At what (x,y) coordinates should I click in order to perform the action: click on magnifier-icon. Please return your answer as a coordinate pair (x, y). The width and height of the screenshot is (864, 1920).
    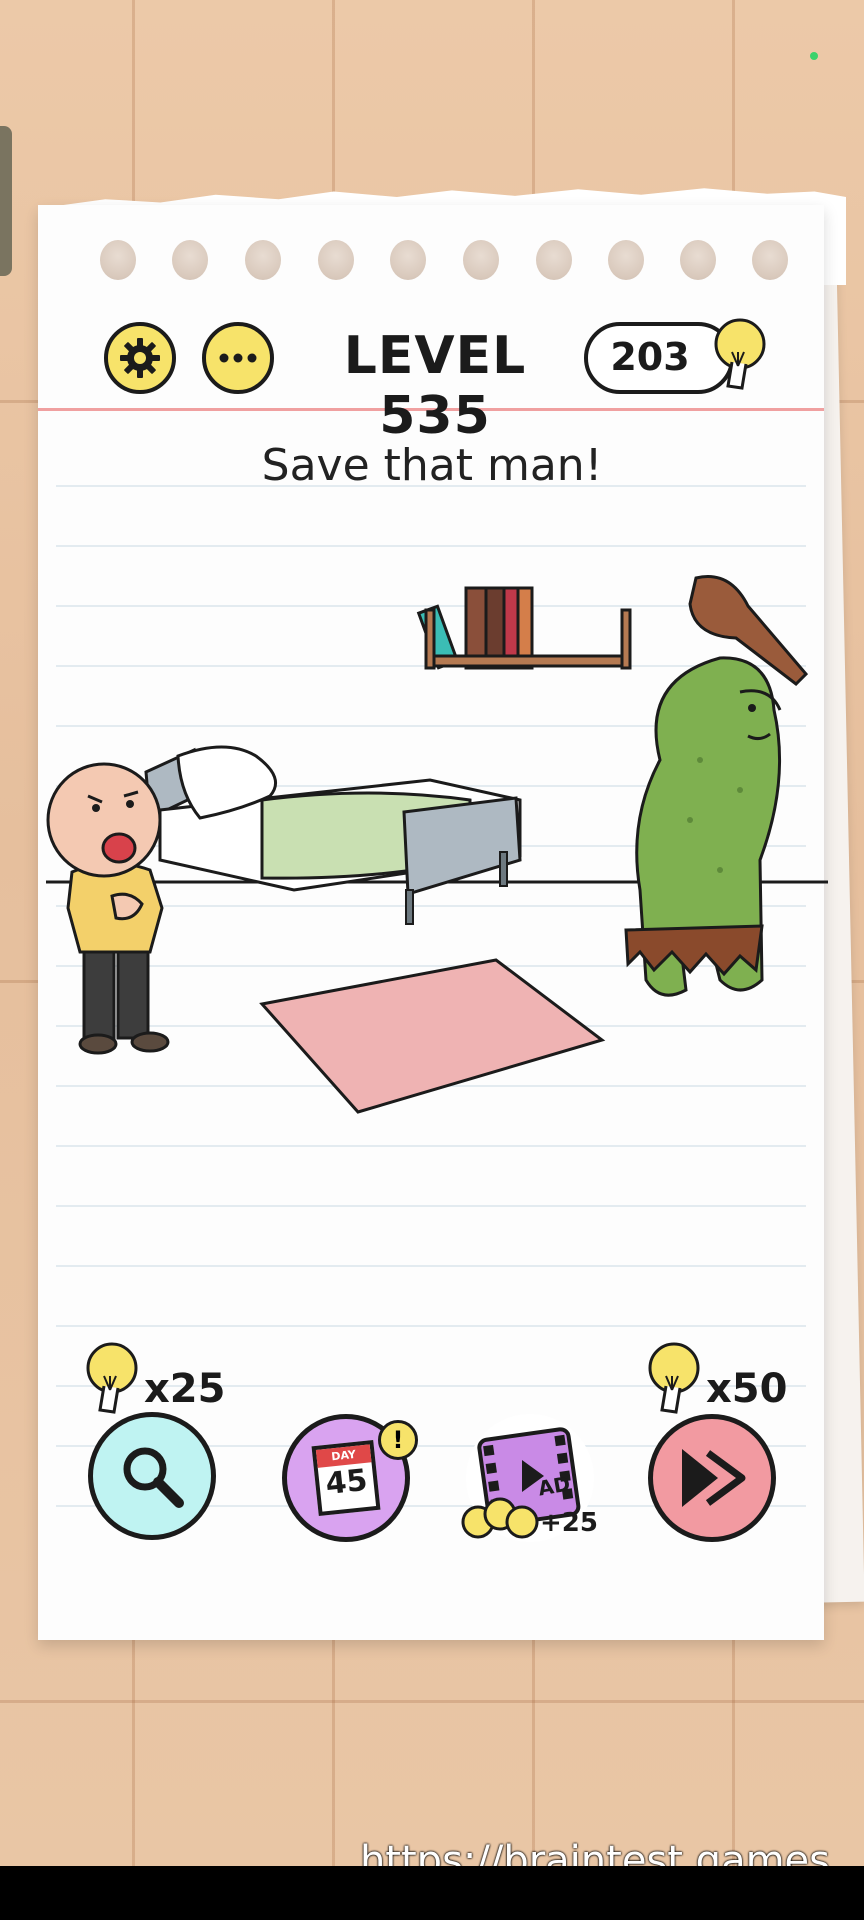
    Looking at the image, I should click on (153, 1477).